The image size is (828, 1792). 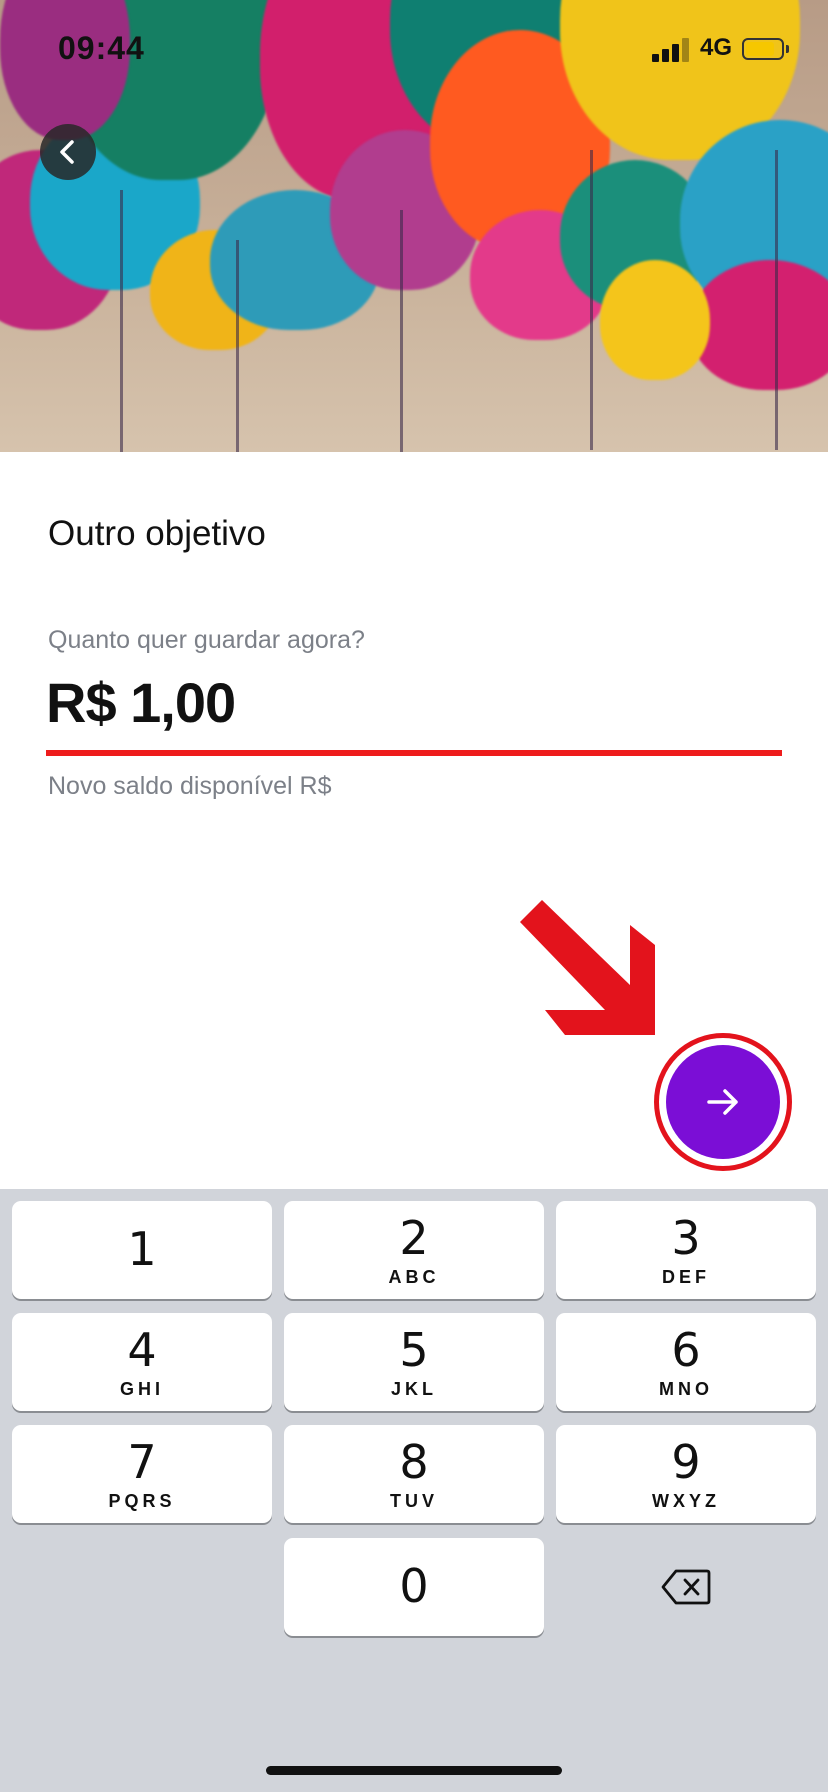 I want to click on key-digit: 0, so click(x=414, y=1586).